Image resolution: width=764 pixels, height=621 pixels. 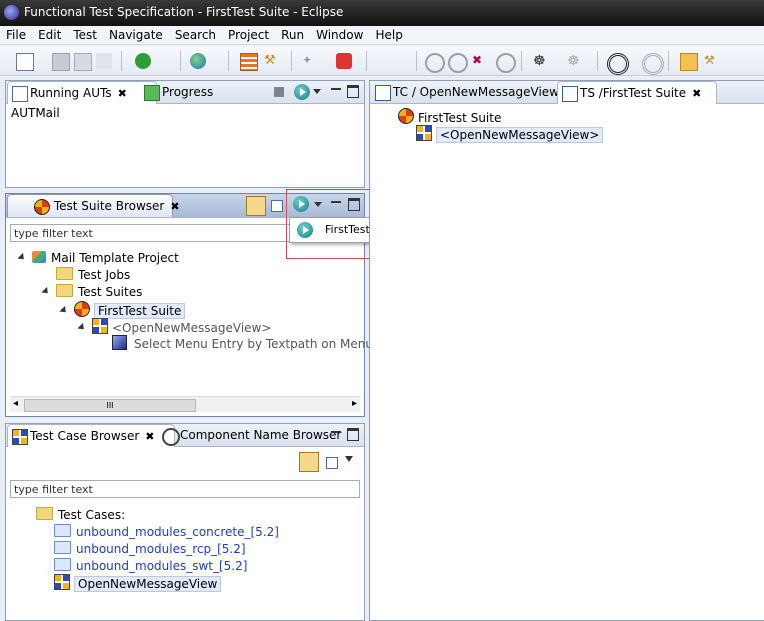 What do you see at coordinates (185, 489) in the screenshot?
I see `case-filter-input: type filter text` at bounding box center [185, 489].